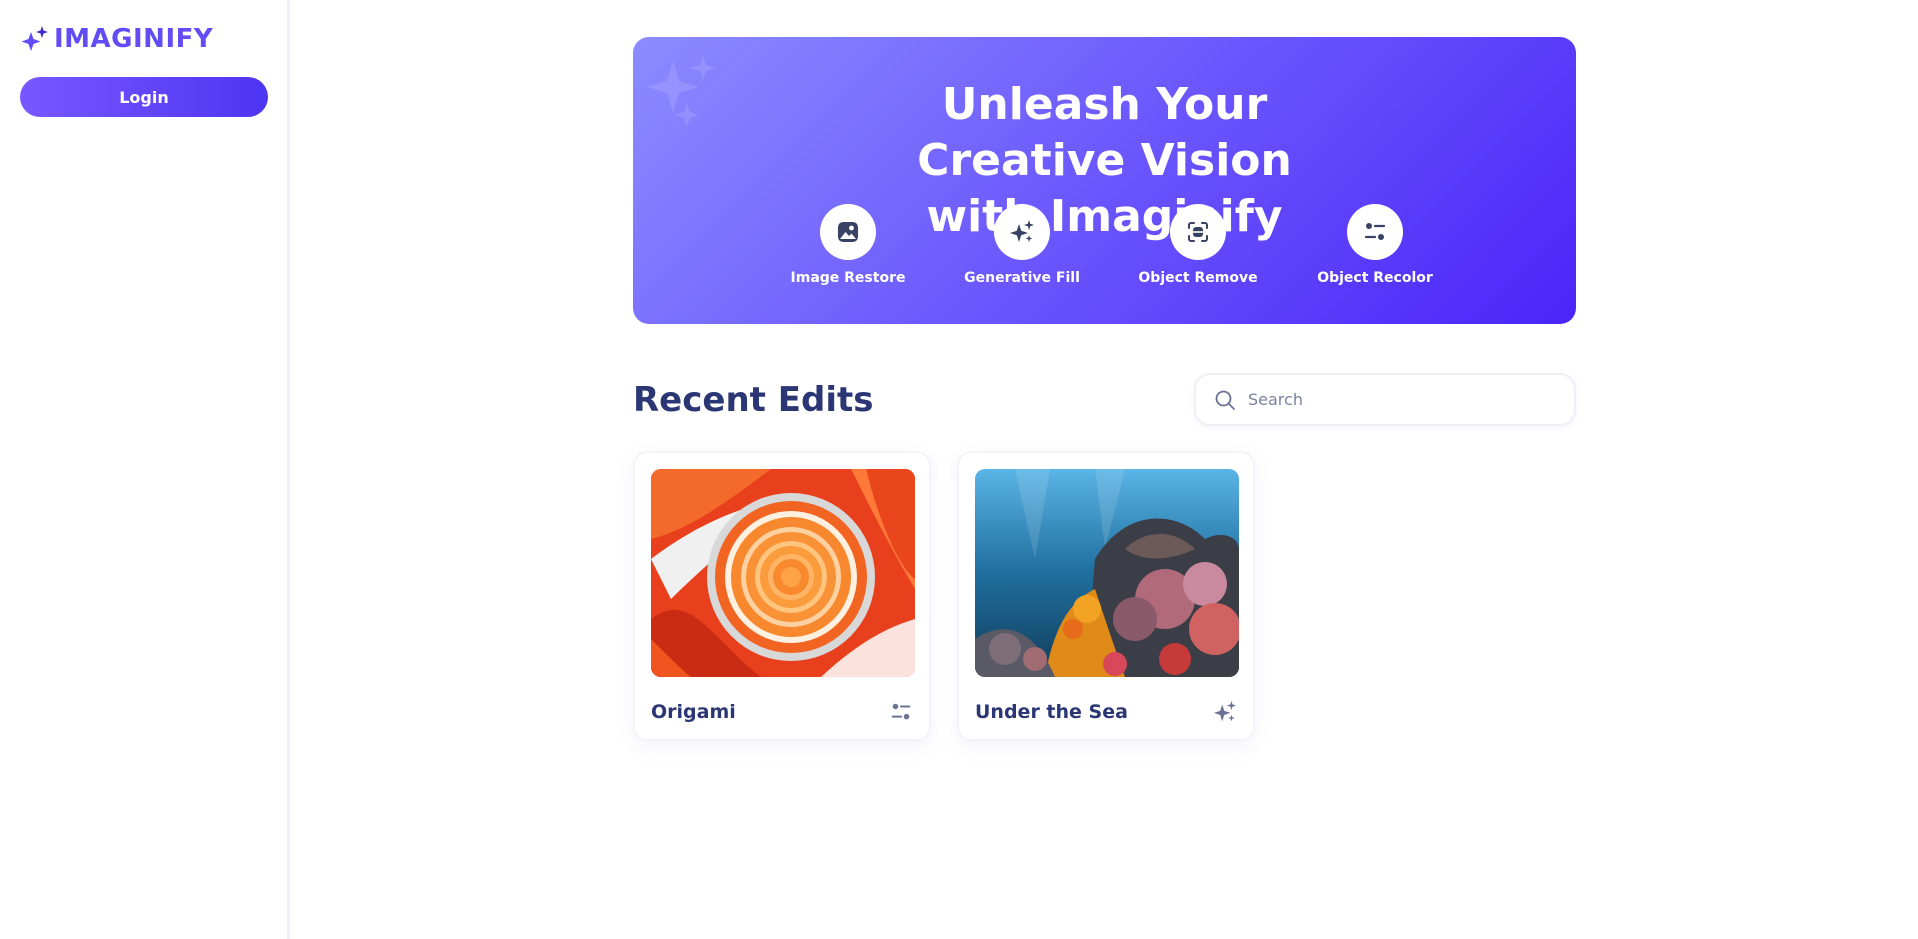  Describe the element at coordinates (783, 573) in the screenshot. I see `card-image-origami` at that location.